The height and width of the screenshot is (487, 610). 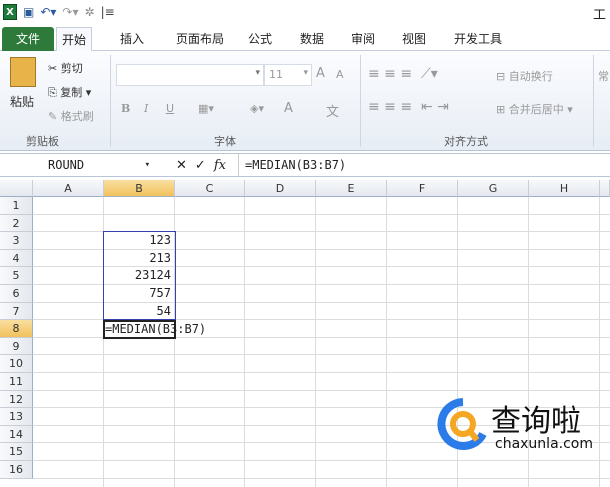 What do you see at coordinates (210, 188) in the screenshot?
I see `column-header-c: C` at bounding box center [210, 188].